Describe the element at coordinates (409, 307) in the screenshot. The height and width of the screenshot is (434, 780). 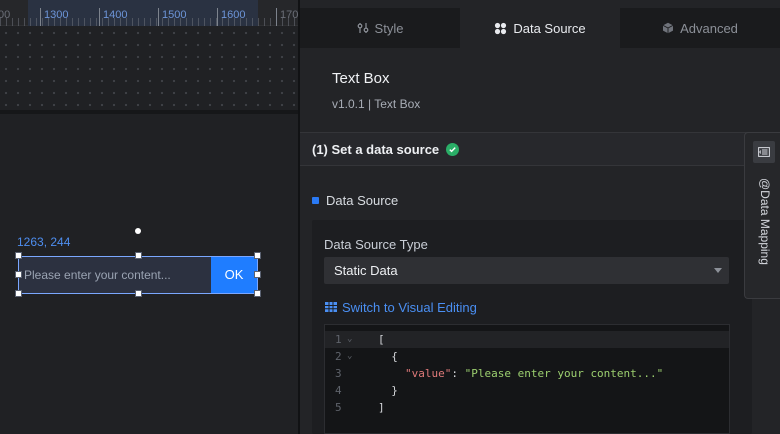
I see `switch-visual-editing-label: Switch to Visual Editing` at that location.